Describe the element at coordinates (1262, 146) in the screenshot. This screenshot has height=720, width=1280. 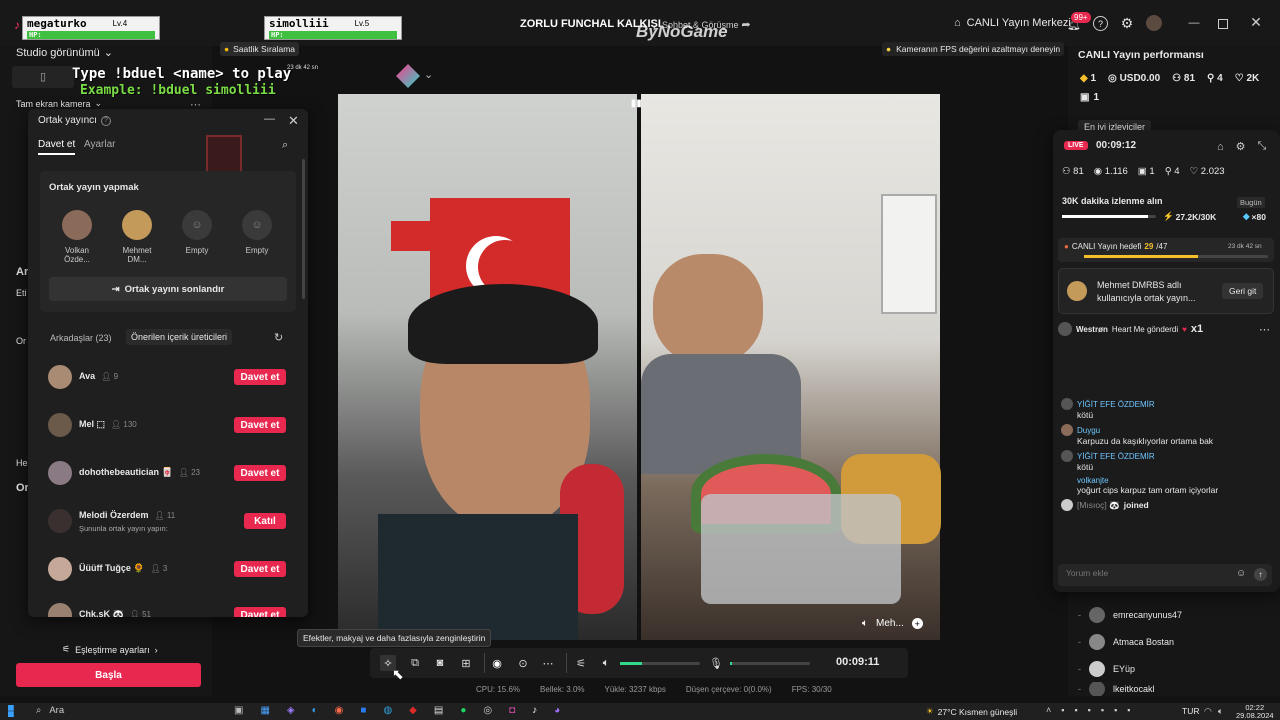
I see `collapse-icon: ⤡` at that location.